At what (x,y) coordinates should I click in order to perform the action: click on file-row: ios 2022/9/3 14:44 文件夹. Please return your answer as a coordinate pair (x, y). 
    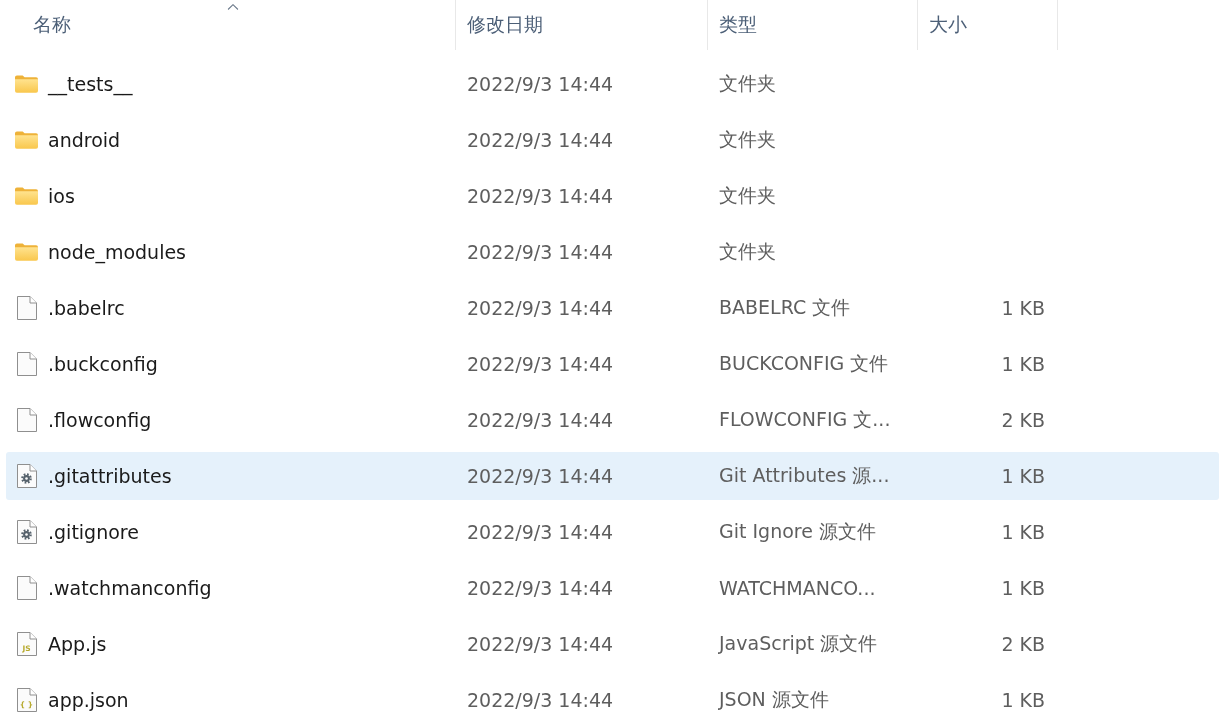
    Looking at the image, I should click on (612, 196).